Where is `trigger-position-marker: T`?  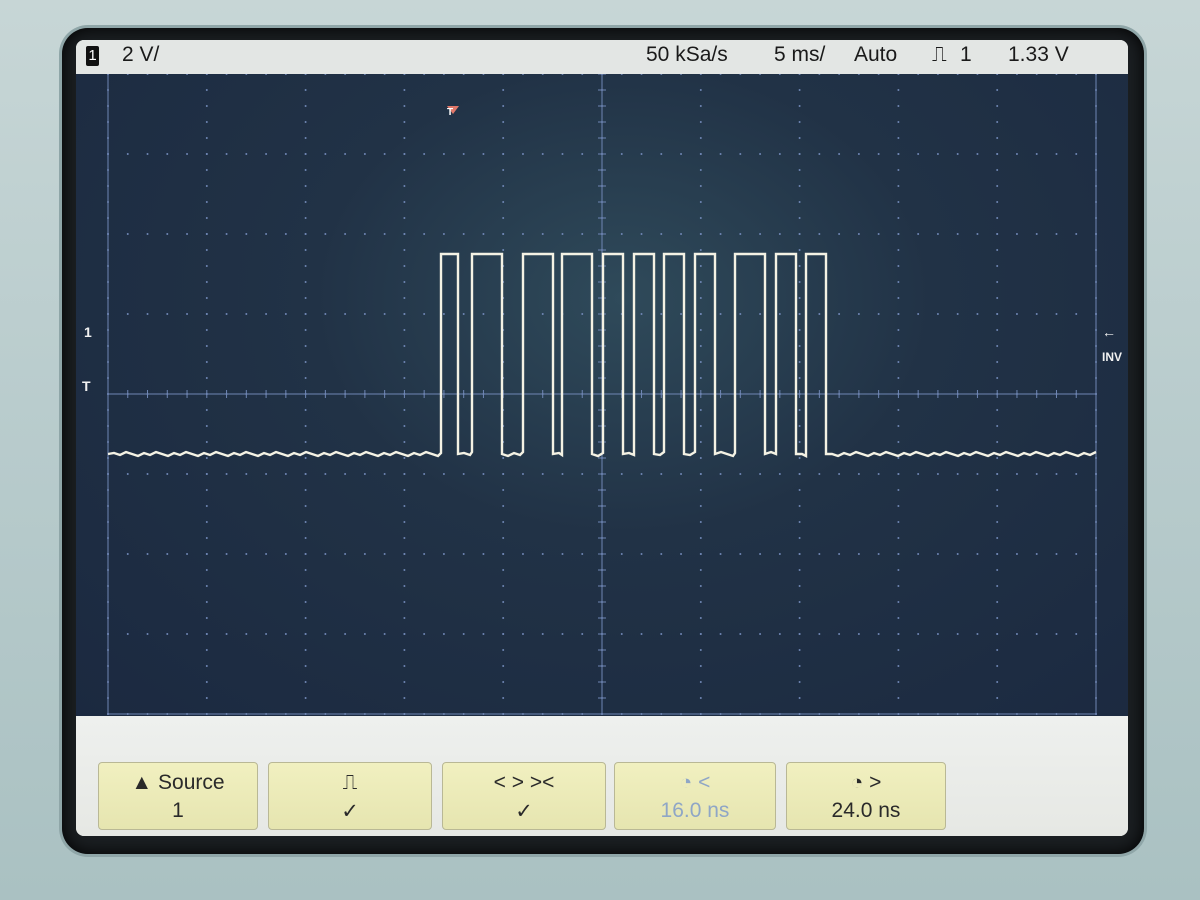 trigger-position-marker: T is located at coordinates (450, 112).